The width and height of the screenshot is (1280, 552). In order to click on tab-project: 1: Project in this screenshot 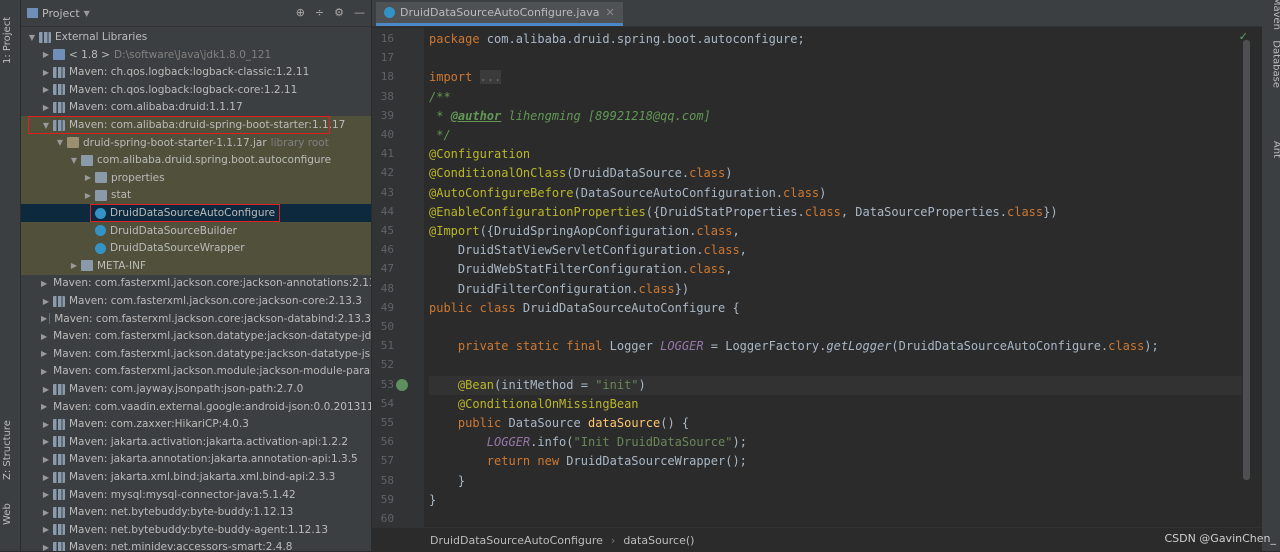, I will do `click(7, 40)`.